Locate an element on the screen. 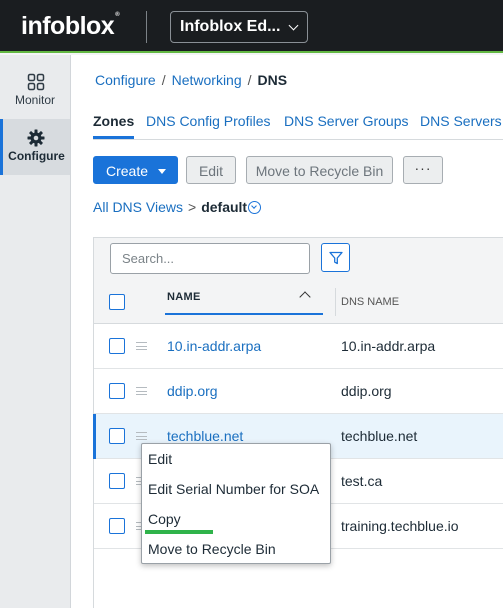  dns-name-cell: test.ca is located at coordinates (362, 481).